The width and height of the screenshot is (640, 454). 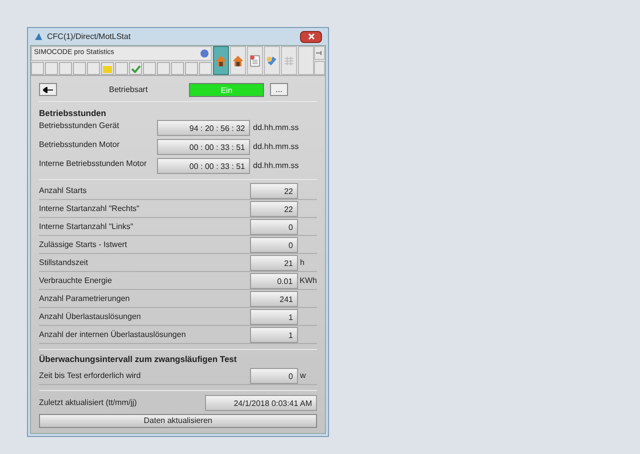 I want to click on value-field: 24/1/2018 0:03:41 AM, so click(x=260, y=403).